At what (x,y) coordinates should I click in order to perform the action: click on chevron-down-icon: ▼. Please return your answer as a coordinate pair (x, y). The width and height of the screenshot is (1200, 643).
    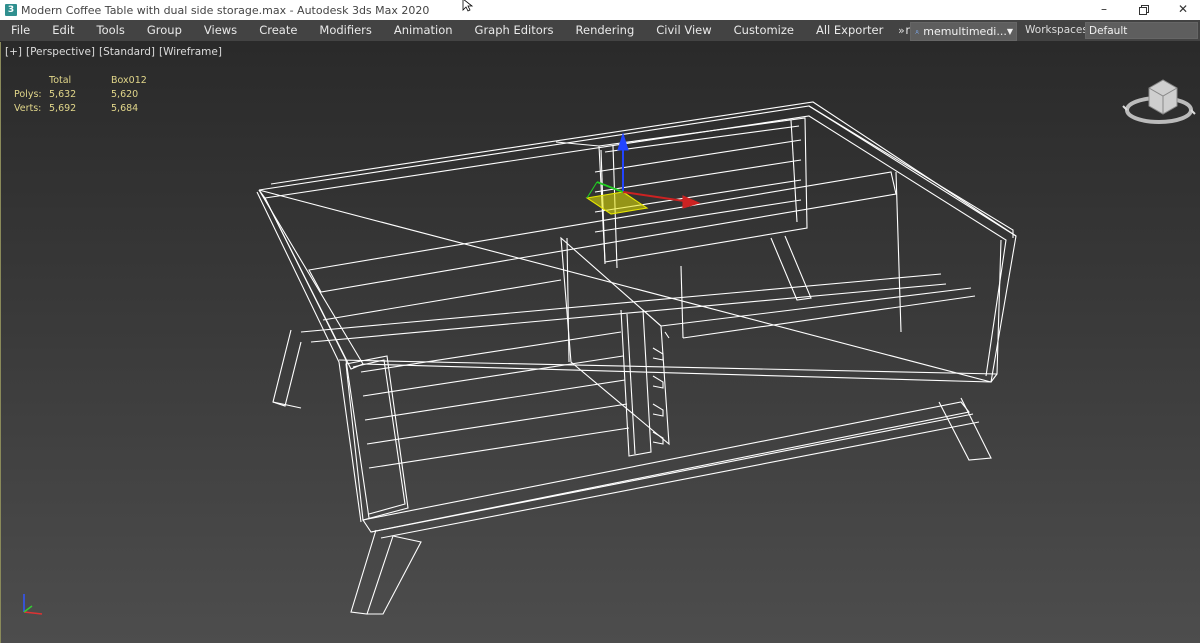
    Looking at the image, I should click on (1009, 31).